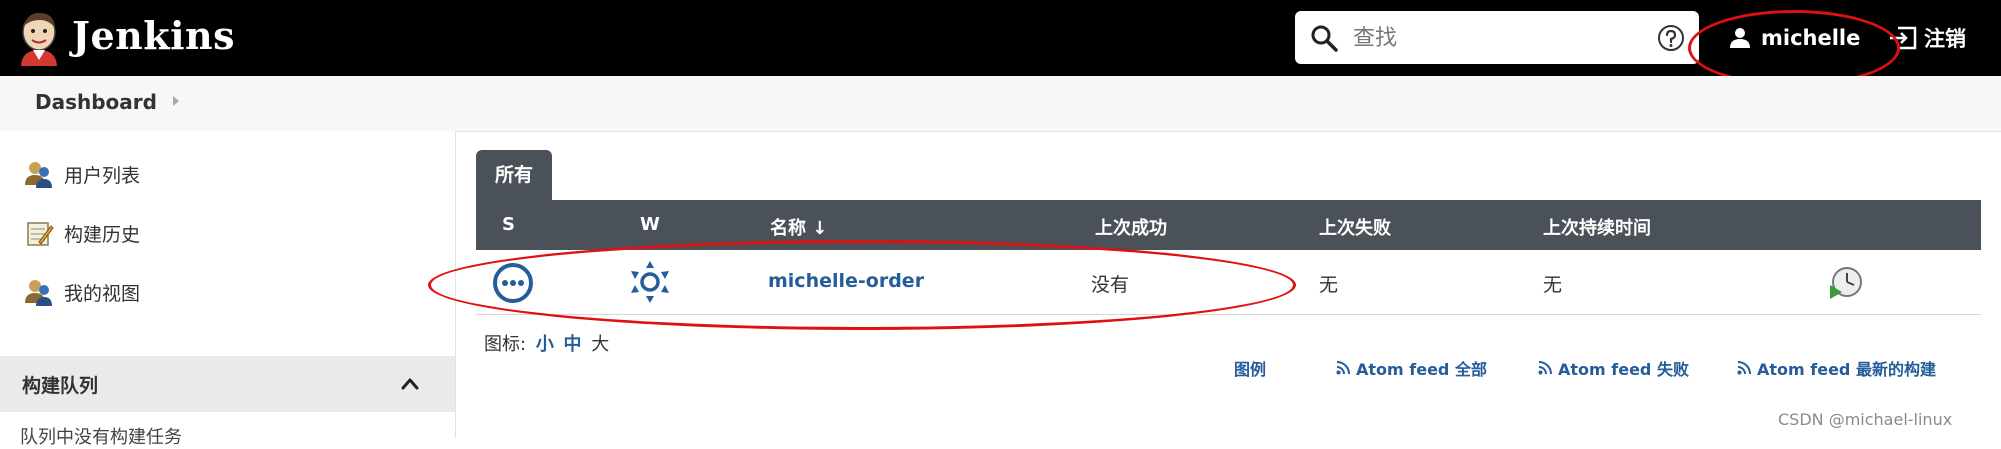 This screenshot has height=449, width=2001. I want to click on col-name: 名称 ↓, so click(798, 227).